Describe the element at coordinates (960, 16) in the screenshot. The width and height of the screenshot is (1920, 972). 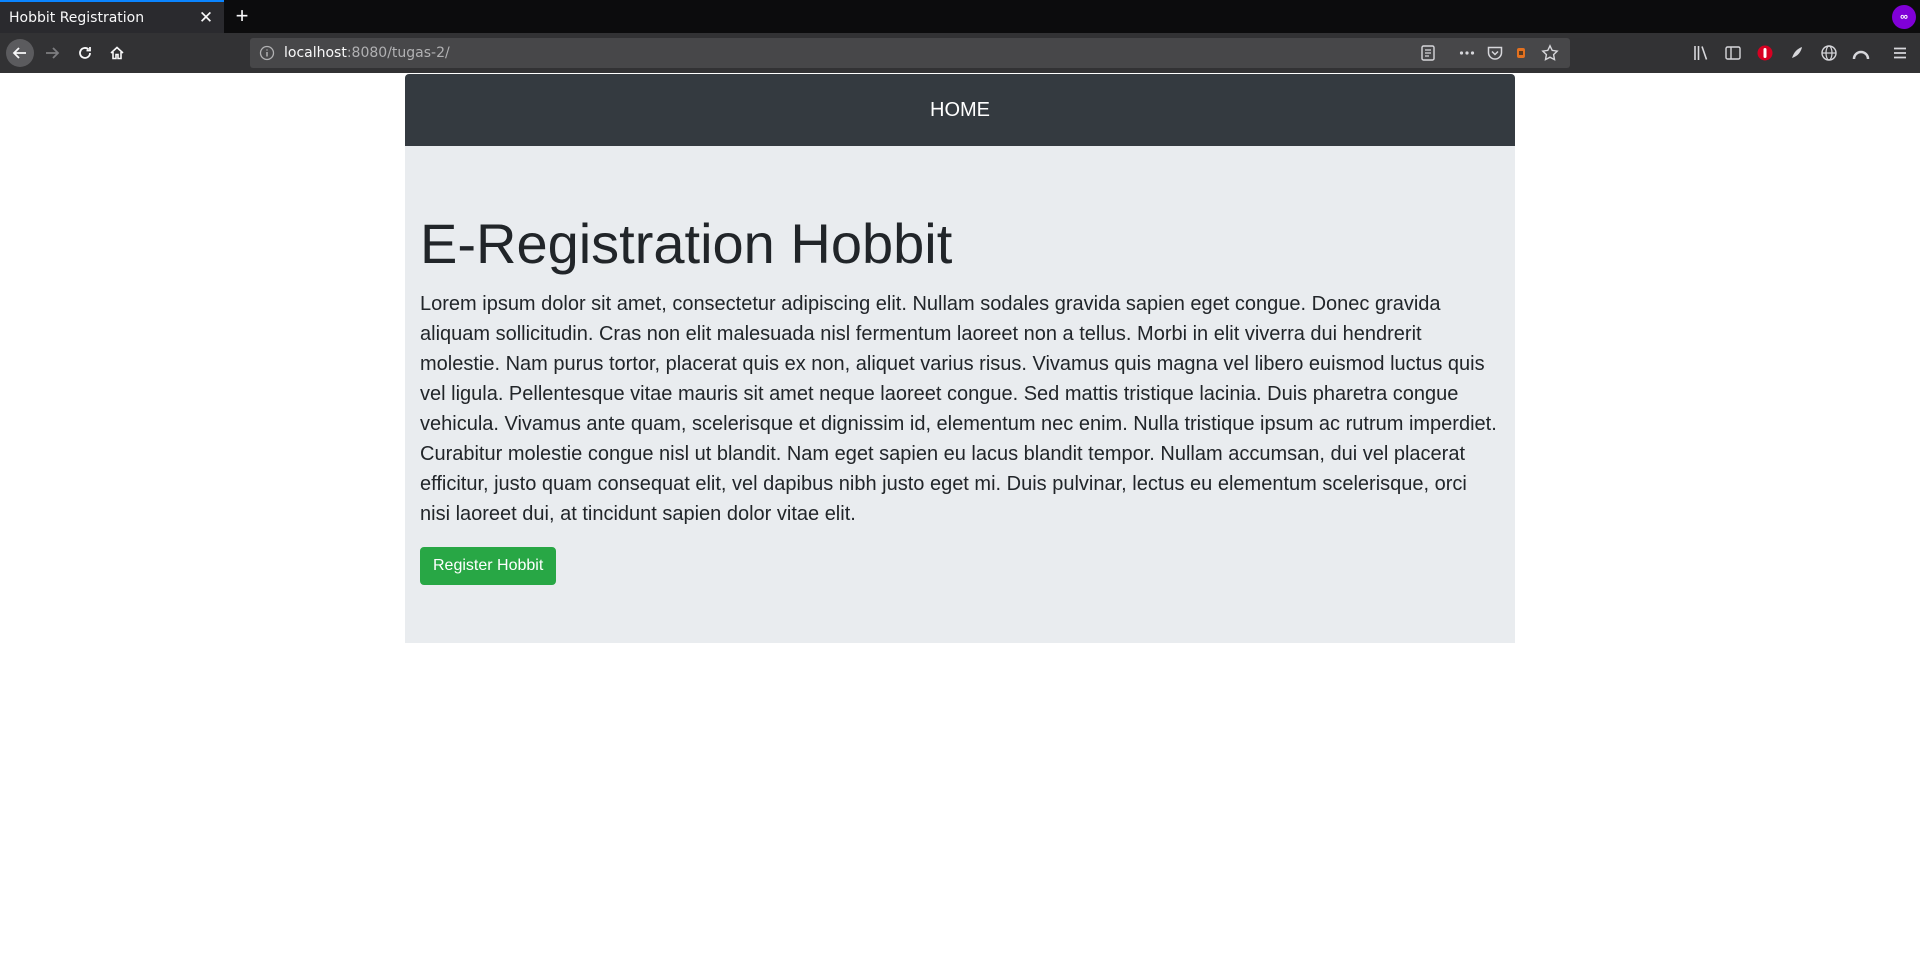
I see `browser-tab-bar: Hobbit Registration ✕ + ∞` at that location.